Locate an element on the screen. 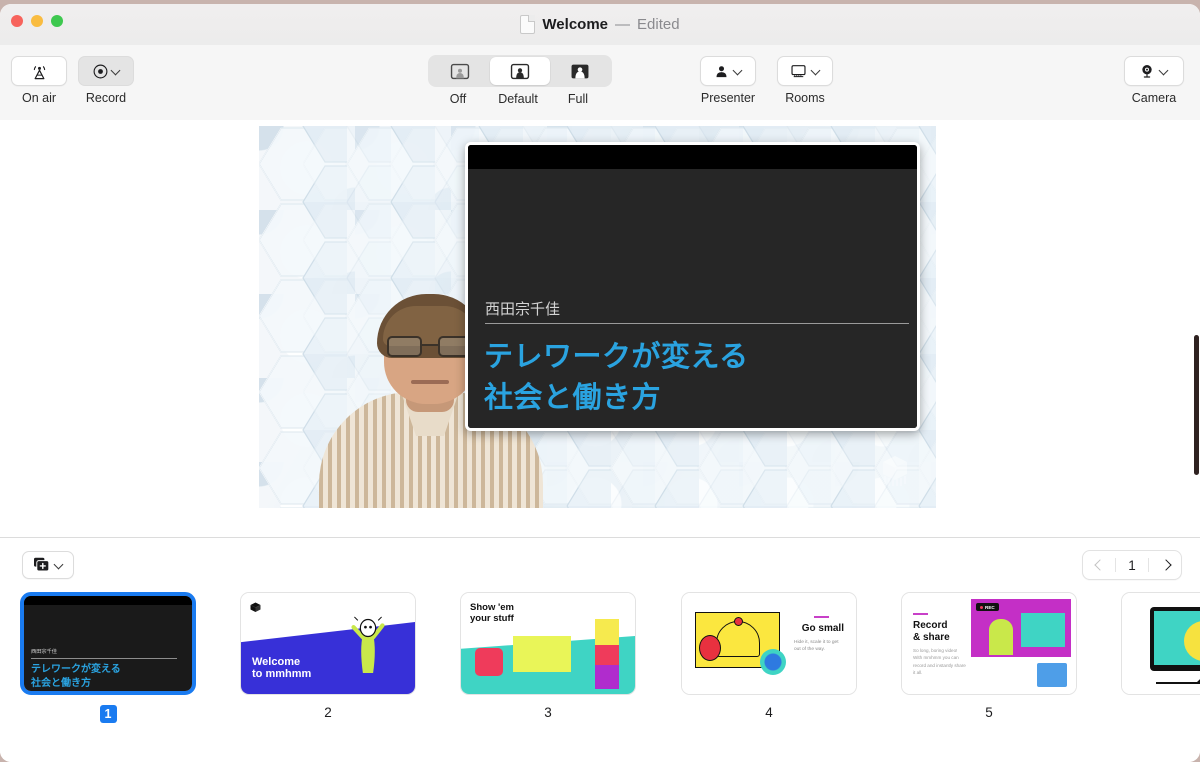 This screenshot has height=762, width=1200. slide-number-4: 4 is located at coordinates (769, 712).